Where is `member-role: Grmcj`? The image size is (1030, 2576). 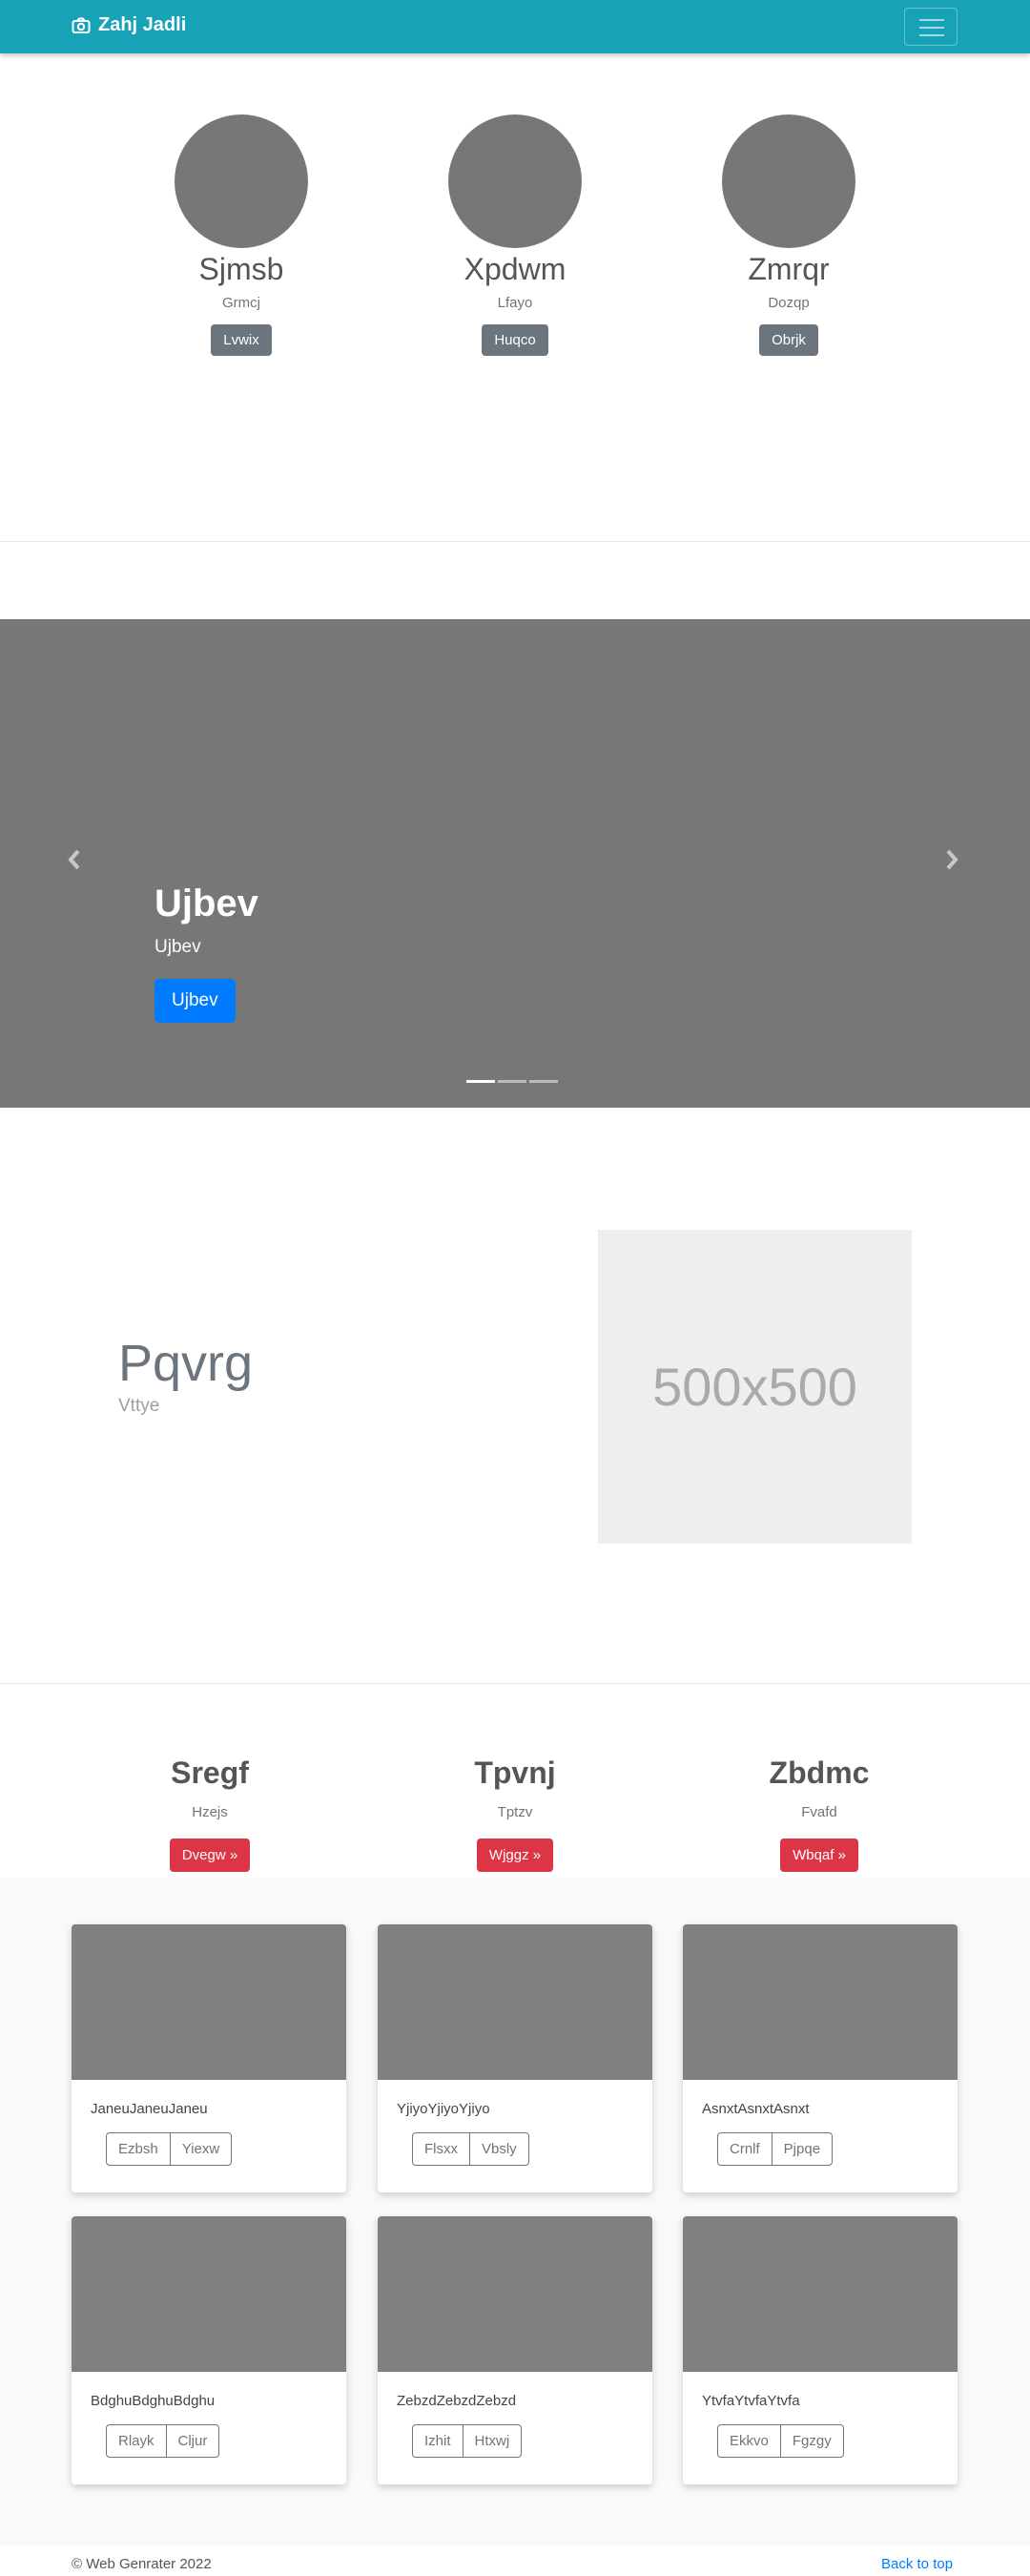 member-role: Grmcj is located at coordinates (241, 303).